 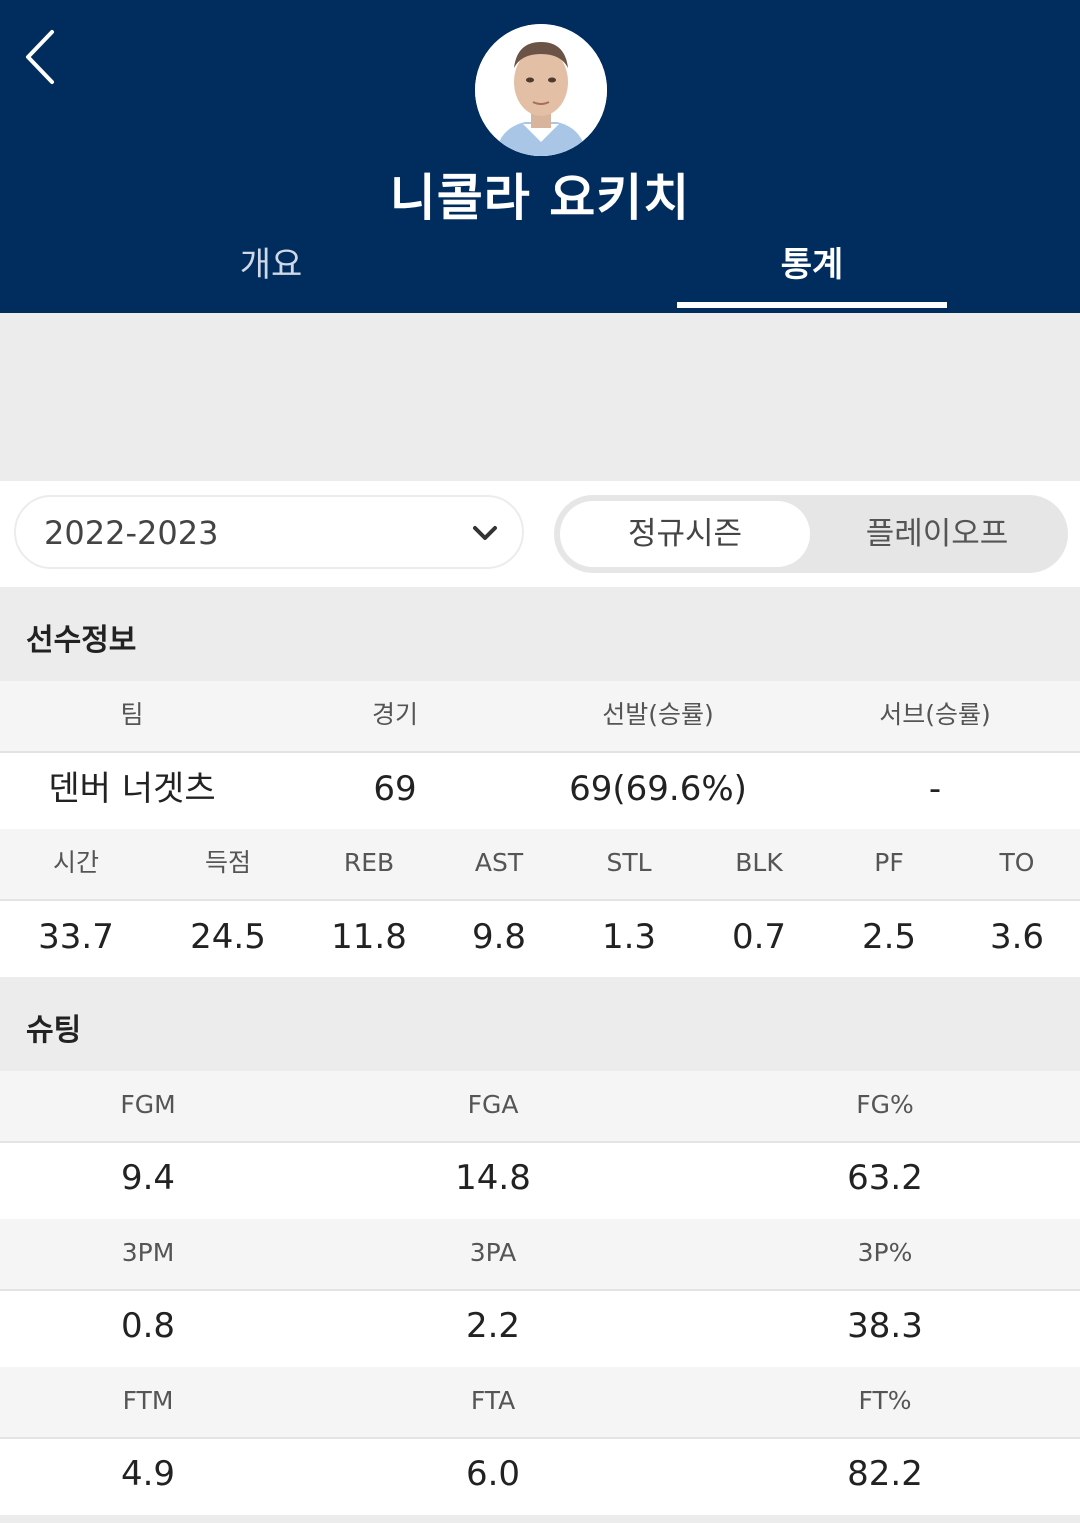 What do you see at coordinates (493, 1474) in the screenshot?
I see `value-fta: 6.0` at bounding box center [493, 1474].